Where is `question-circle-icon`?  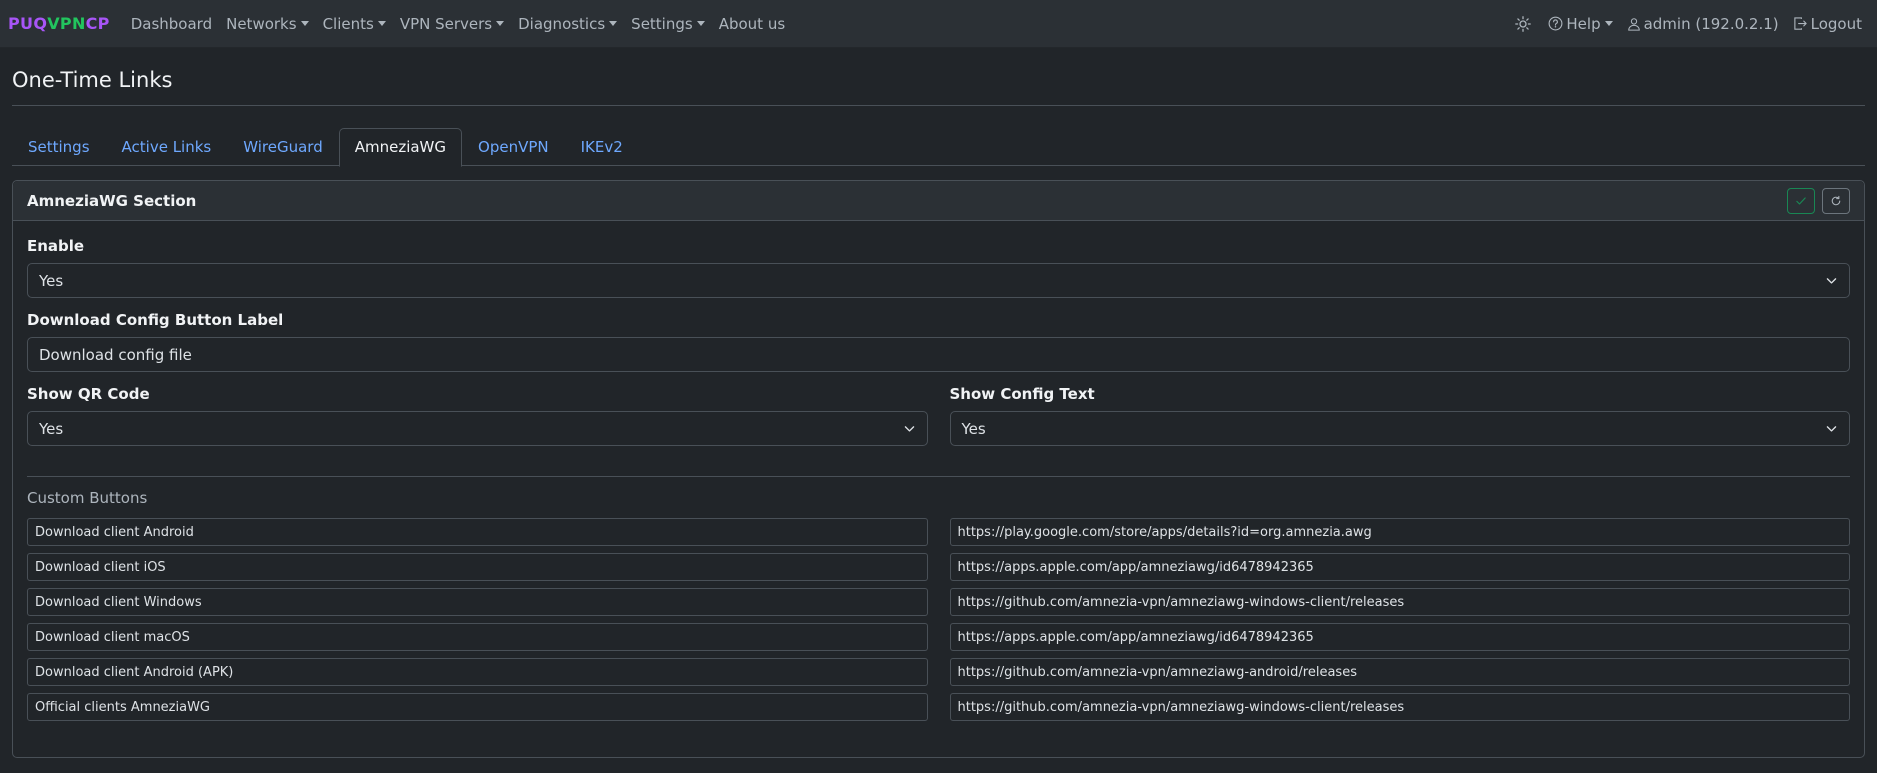
question-circle-icon is located at coordinates (1555, 23).